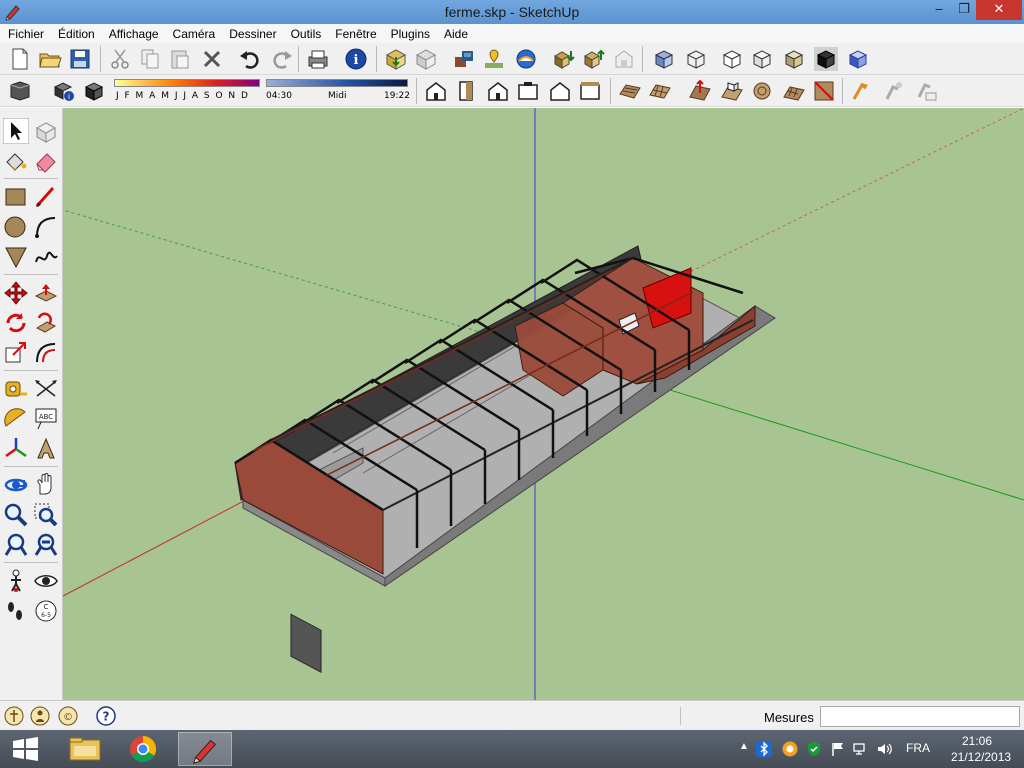  Describe the element at coordinates (814, 749) in the screenshot. I see `security-shield-icon` at that location.